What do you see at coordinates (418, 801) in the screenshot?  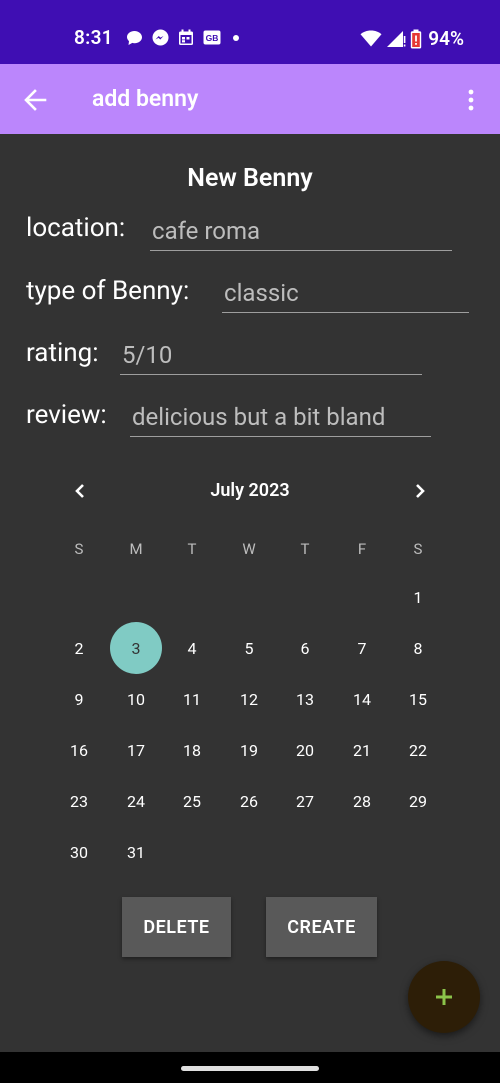 I see `calendar-day: 29` at bounding box center [418, 801].